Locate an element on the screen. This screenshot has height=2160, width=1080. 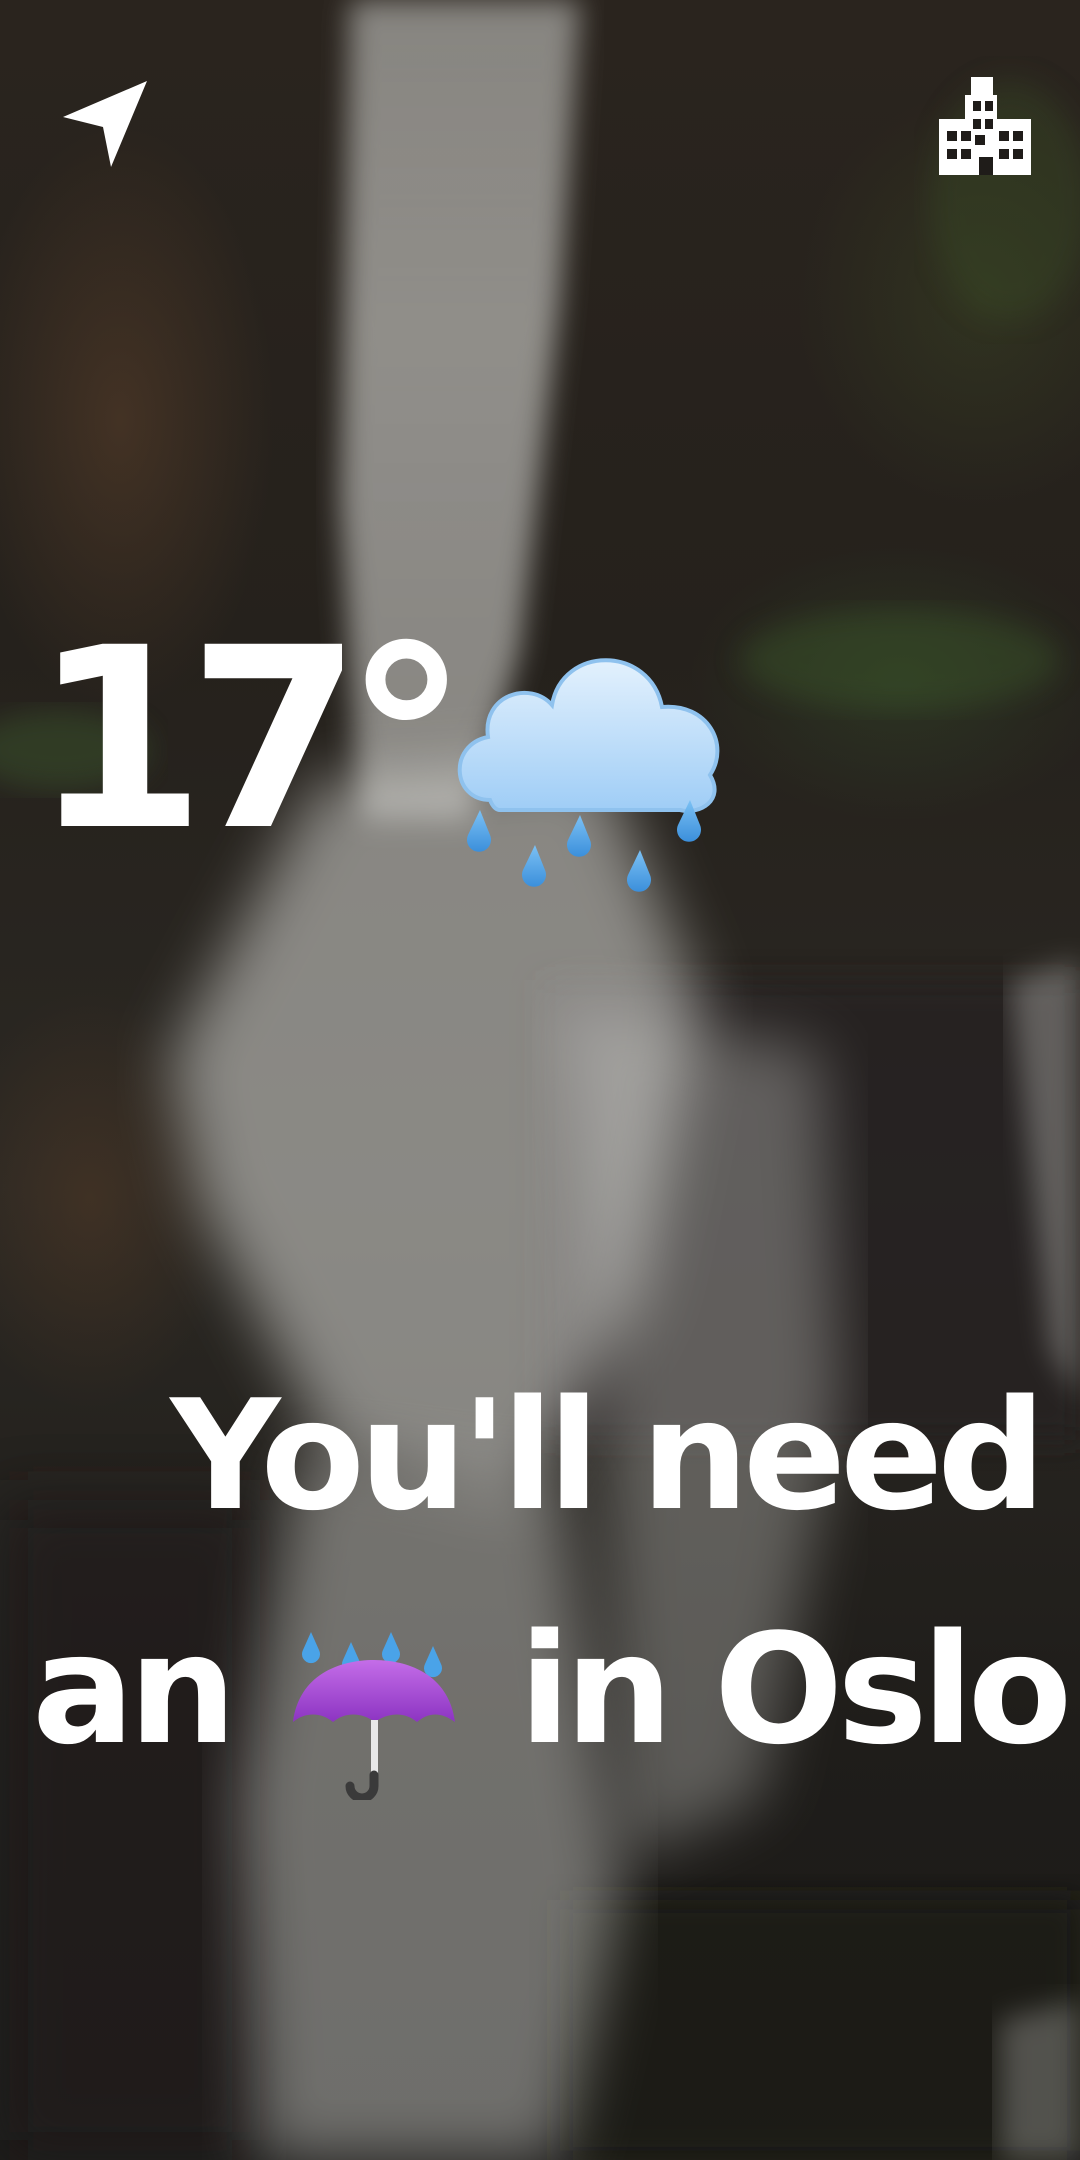
advice-prefix: an is located at coordinates (134, 1689).